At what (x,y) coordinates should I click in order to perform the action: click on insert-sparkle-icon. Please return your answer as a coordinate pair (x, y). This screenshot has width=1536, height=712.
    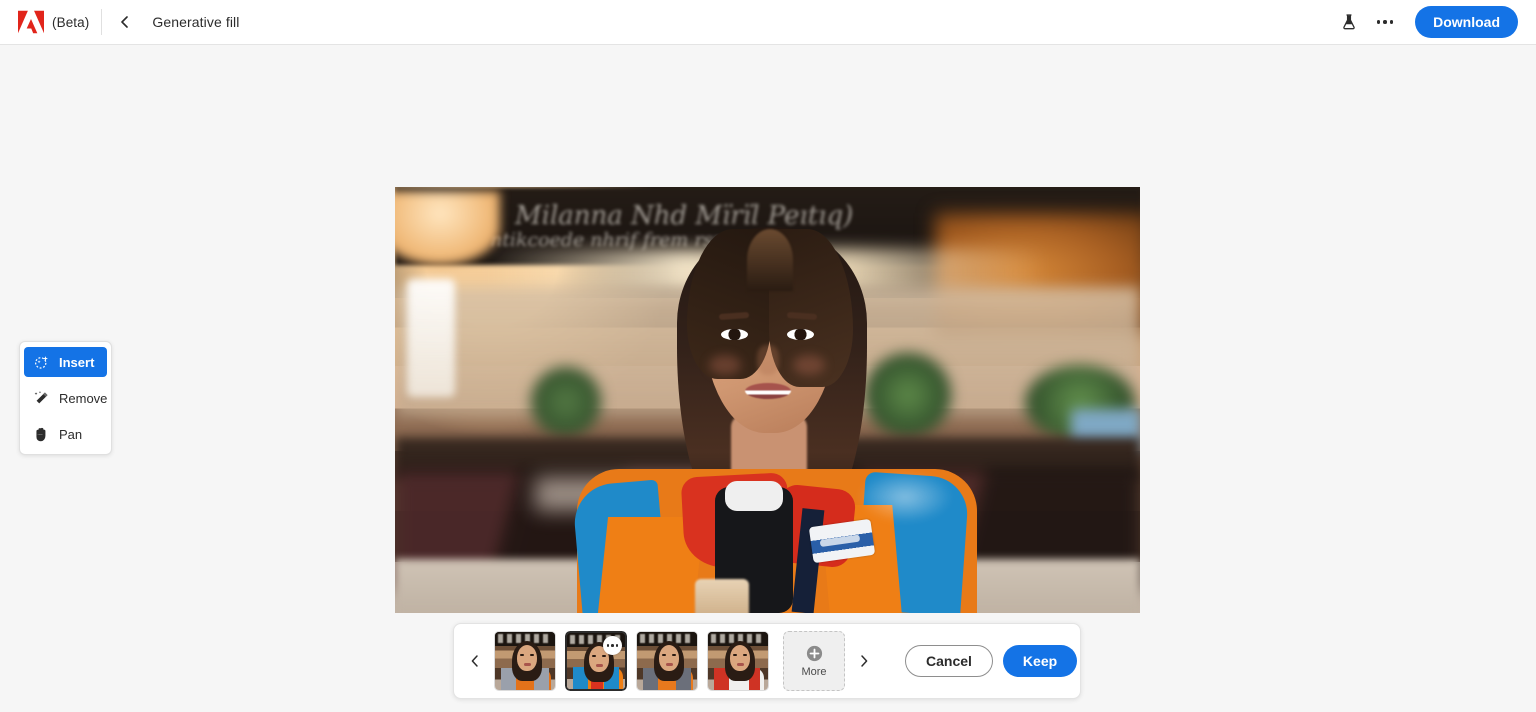
    Looking at the image, I should click on (41, 362).